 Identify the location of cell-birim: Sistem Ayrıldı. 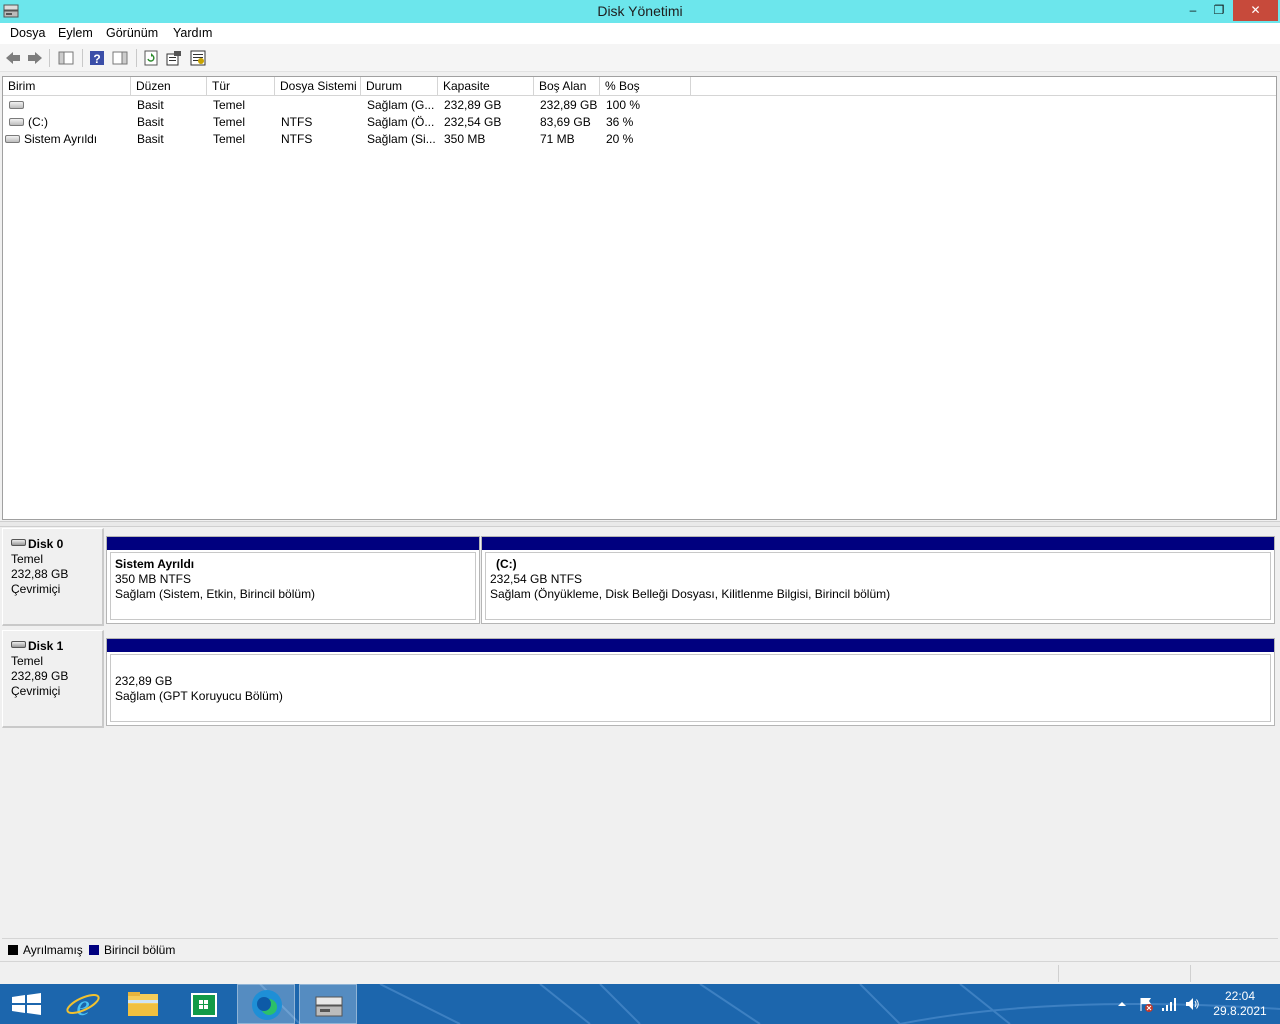
(67, 139).